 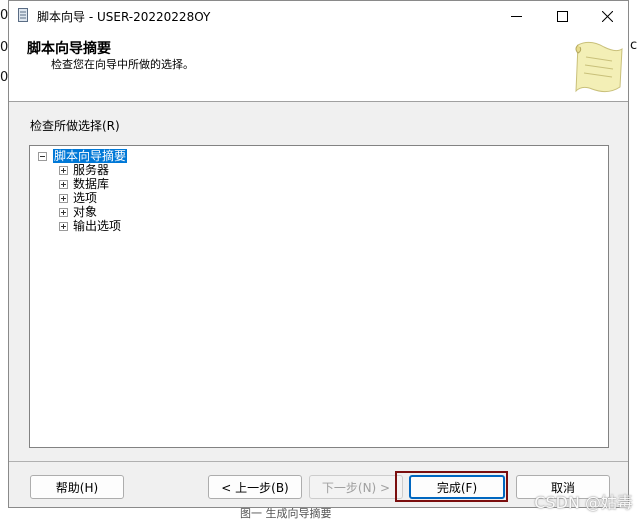 I want to click on tree-item-output-options: 输出选项, so click(x=97, y=226).